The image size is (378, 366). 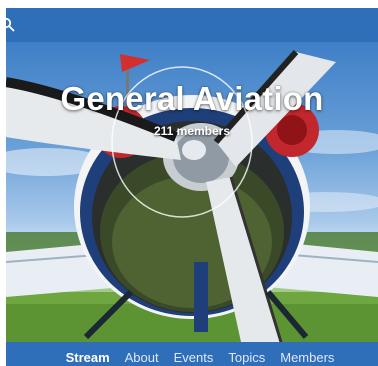 I want to click on tab-stream: Stream, so click(x=88, y=357).